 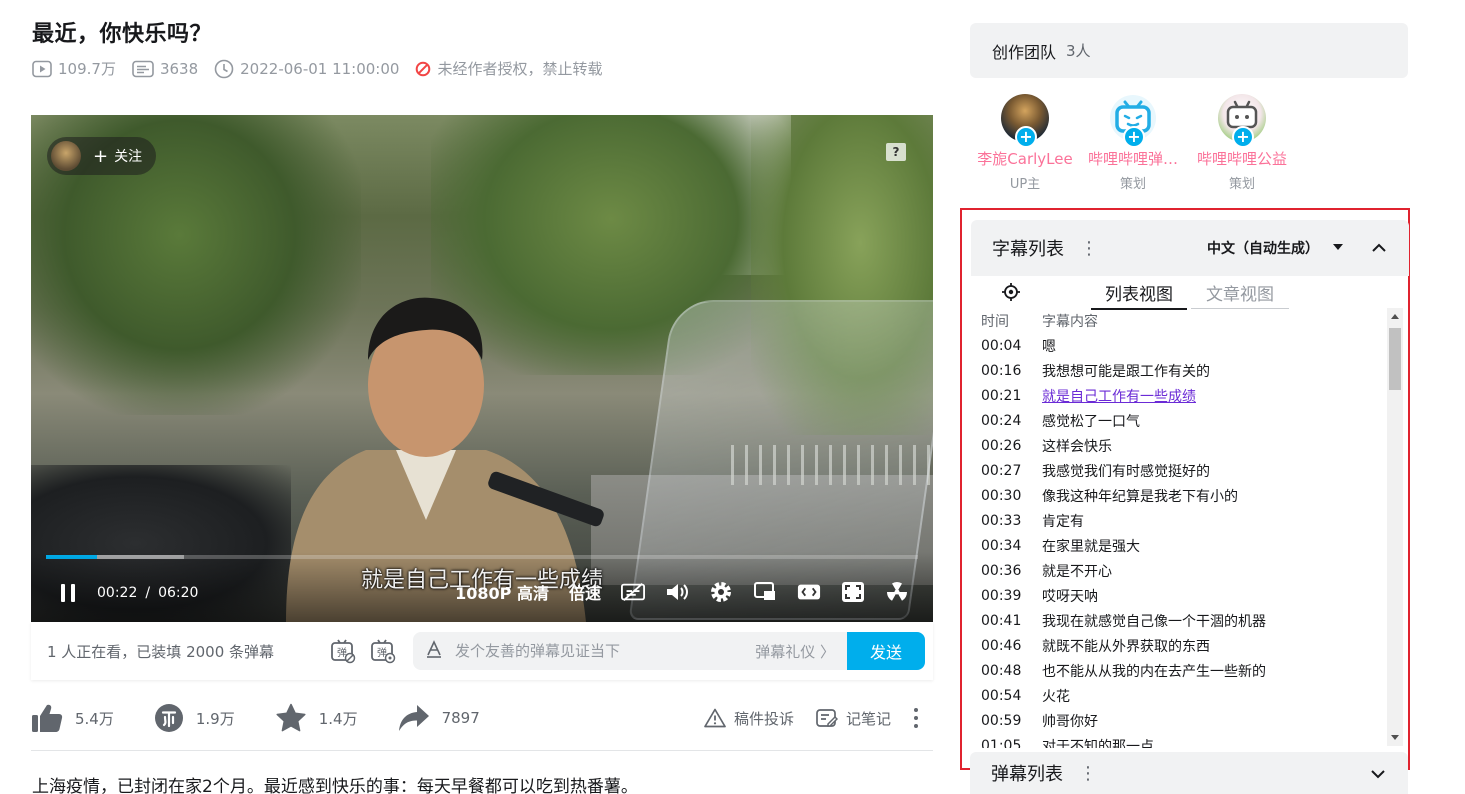 What do you see at coordinates (1395, 527) in the screenshot?
I see `subtitle-scrollbar` at bounding box center [1395, 527].